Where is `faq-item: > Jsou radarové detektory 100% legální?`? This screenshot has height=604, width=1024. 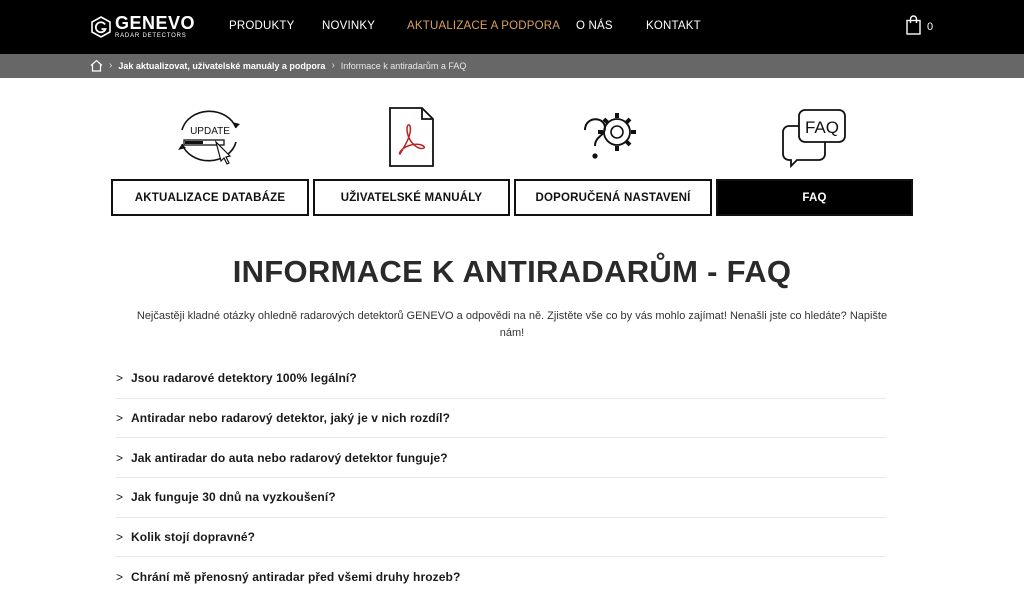
faq-item: > Jsou radarové detektory 100% legální? is located at coordinates (501, 379).